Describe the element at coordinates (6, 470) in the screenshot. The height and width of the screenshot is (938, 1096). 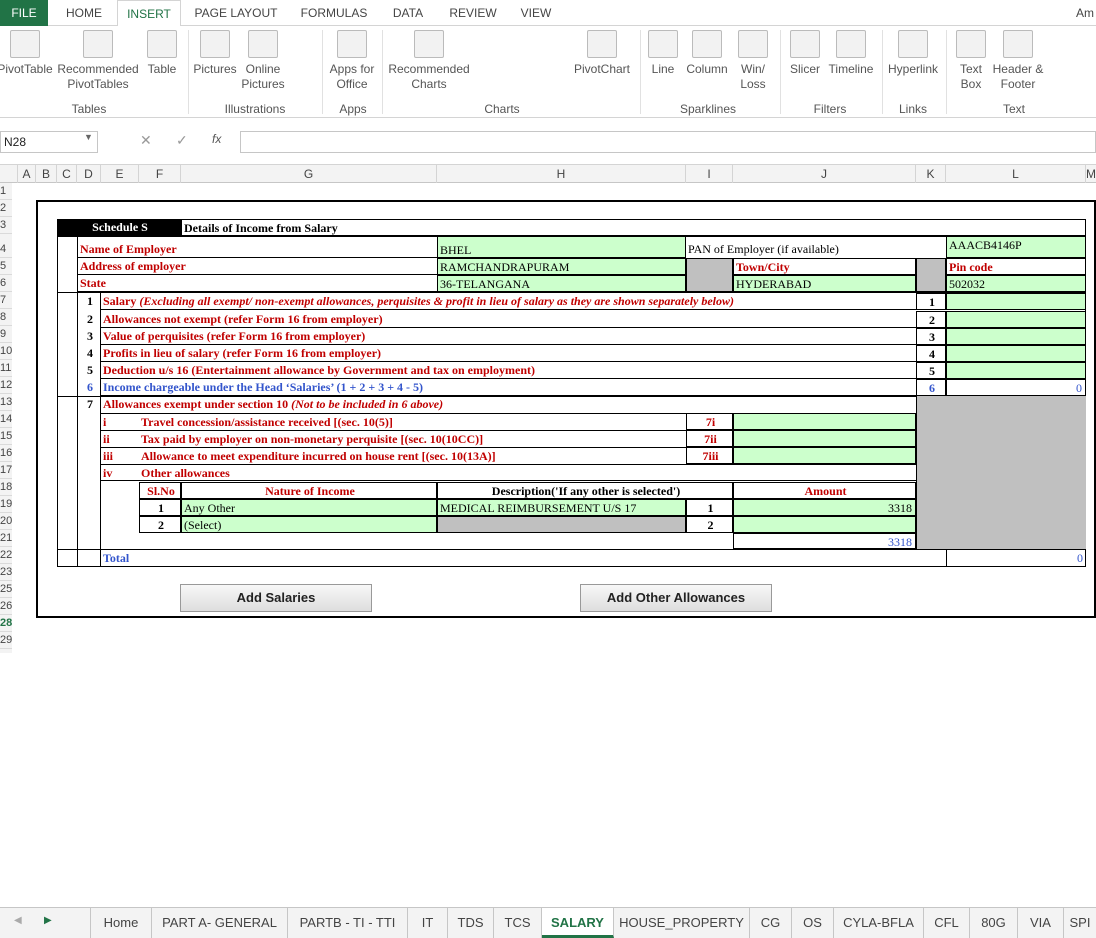
I see `row-header: 17` at that location.